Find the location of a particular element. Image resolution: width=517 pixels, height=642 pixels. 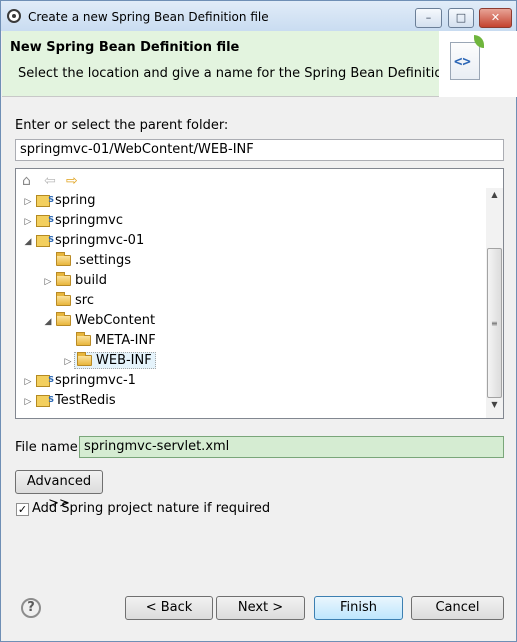

tree-item-meta-inf: META-INF is located at coordinates (109, 341).